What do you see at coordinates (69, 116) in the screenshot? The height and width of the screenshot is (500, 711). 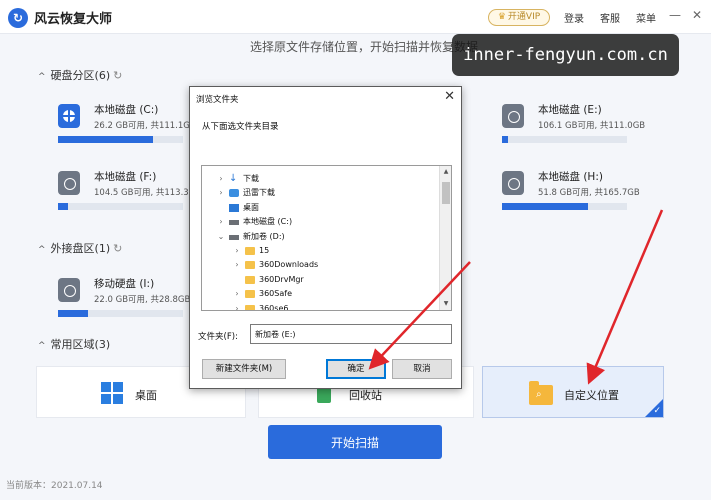 I see `windows-drive-icon` at bounding box center [69, 116].